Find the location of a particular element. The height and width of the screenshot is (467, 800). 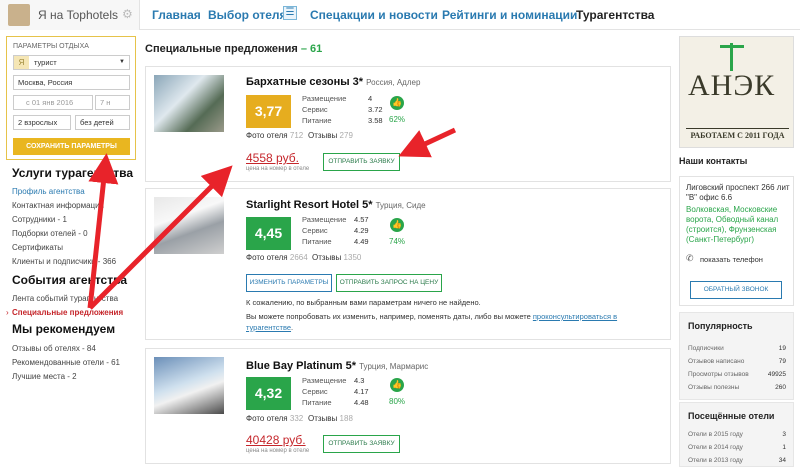

hotel-score: 4,45 is located at coordinates (268, 233).